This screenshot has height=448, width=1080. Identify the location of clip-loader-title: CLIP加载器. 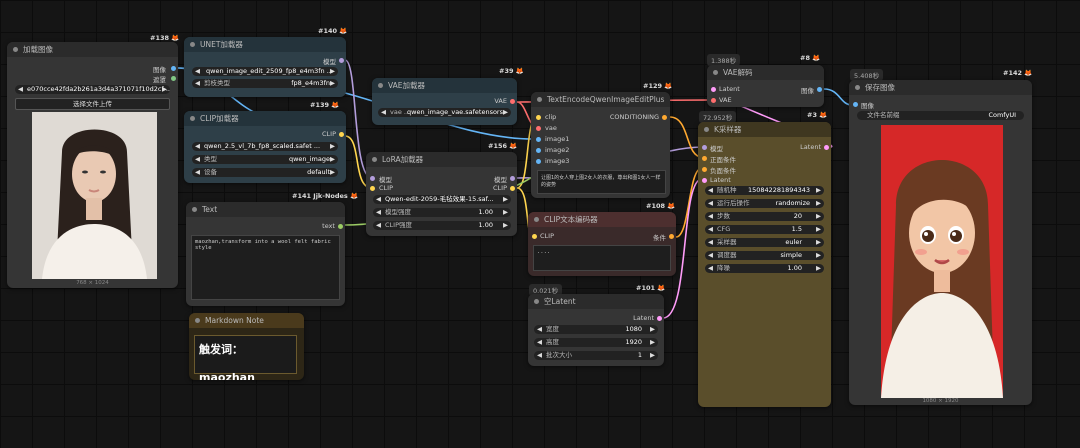
(265, 118).